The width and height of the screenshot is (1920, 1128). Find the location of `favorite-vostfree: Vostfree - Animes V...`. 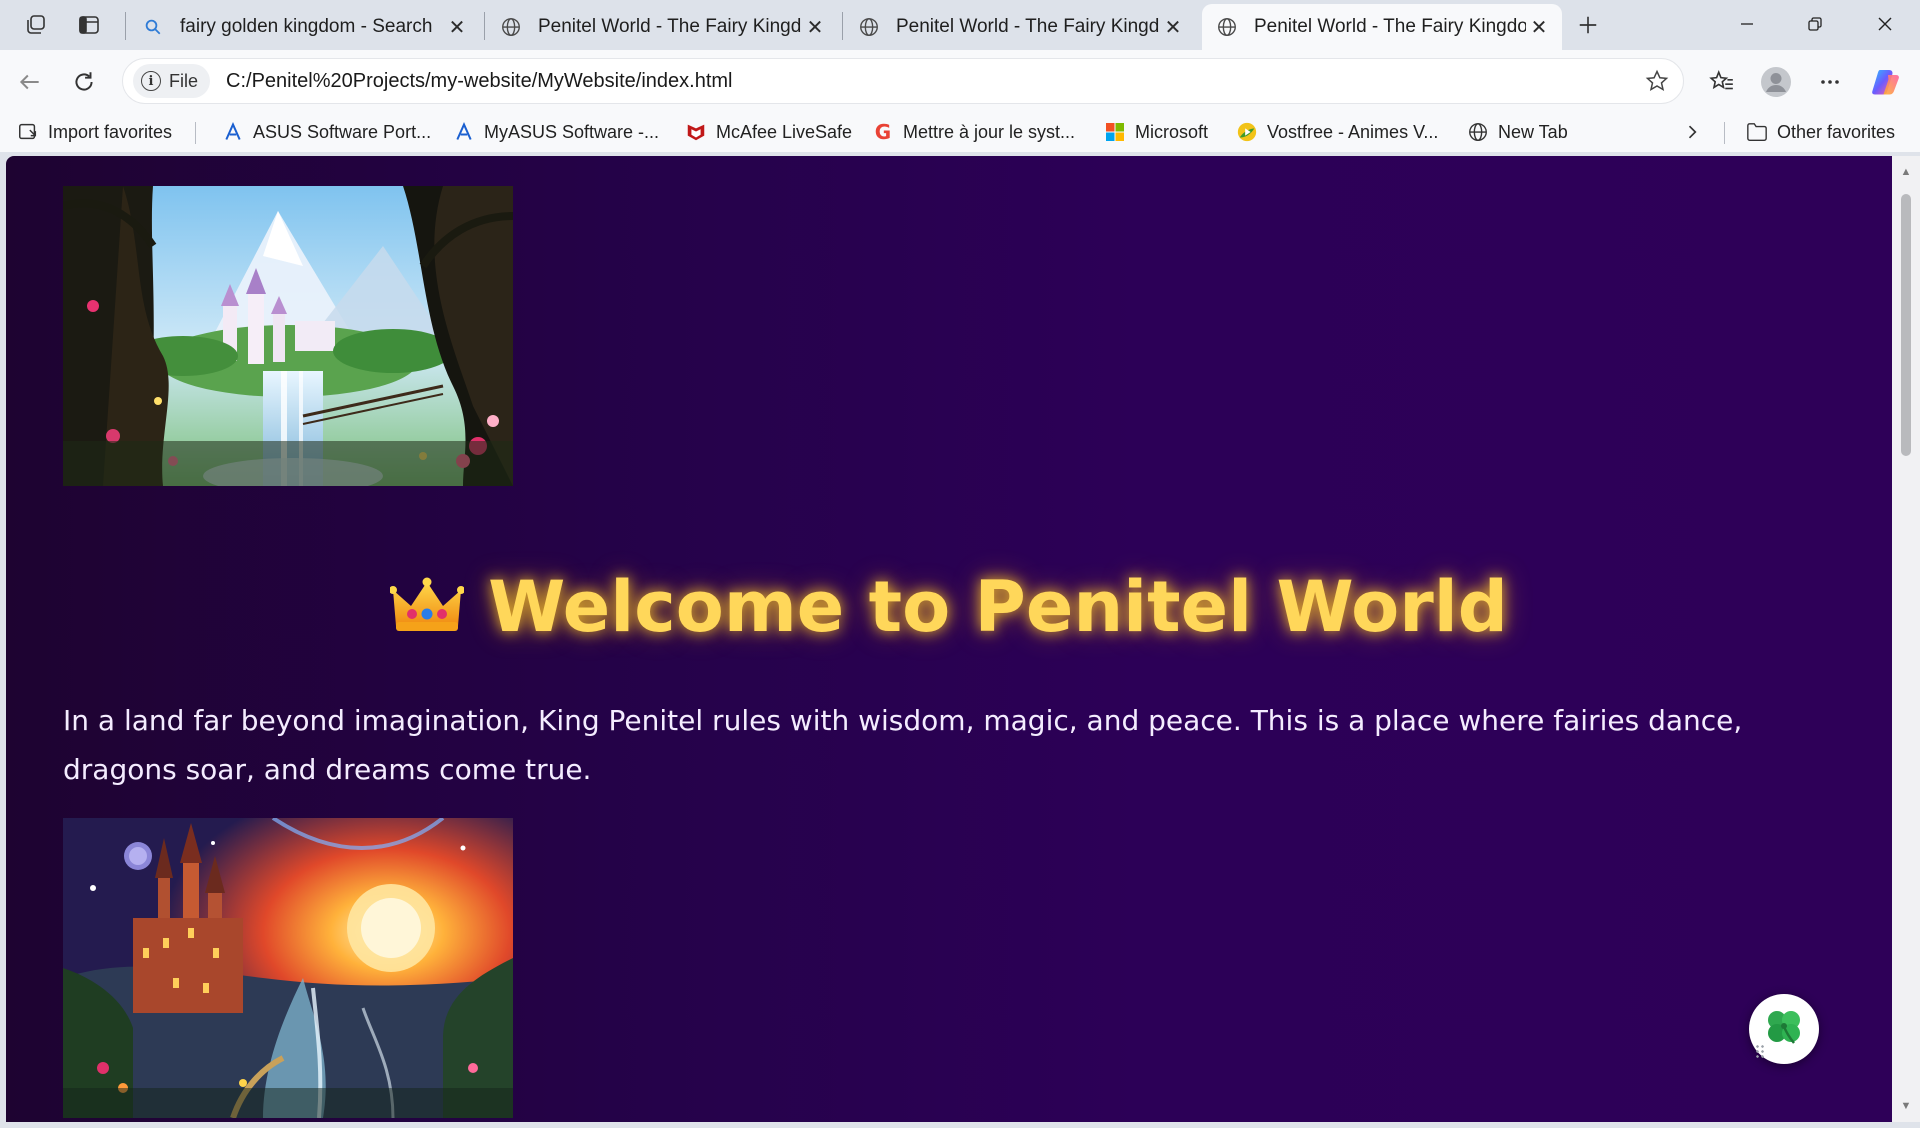

favorite-vostfree: Vostfree - Animes V... is located at coordinates (1337, 132).